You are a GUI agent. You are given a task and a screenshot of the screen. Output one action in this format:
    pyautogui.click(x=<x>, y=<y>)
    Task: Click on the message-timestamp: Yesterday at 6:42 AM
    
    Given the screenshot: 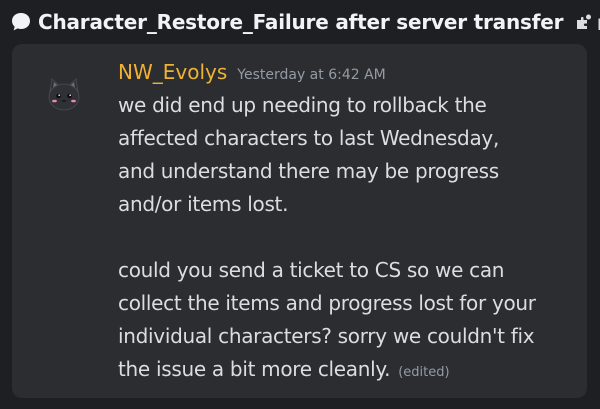 What is the action you would take?
    pyautogui.click(x=311, y=75)
    